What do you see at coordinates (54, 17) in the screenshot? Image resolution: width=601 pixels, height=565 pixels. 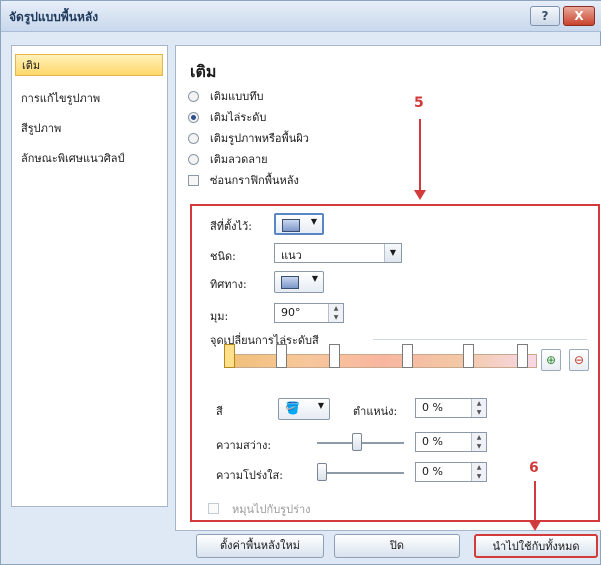 I see `dialog-title: จัดรูปแบบพื้นหลัง` at bounding box center [54, 17].